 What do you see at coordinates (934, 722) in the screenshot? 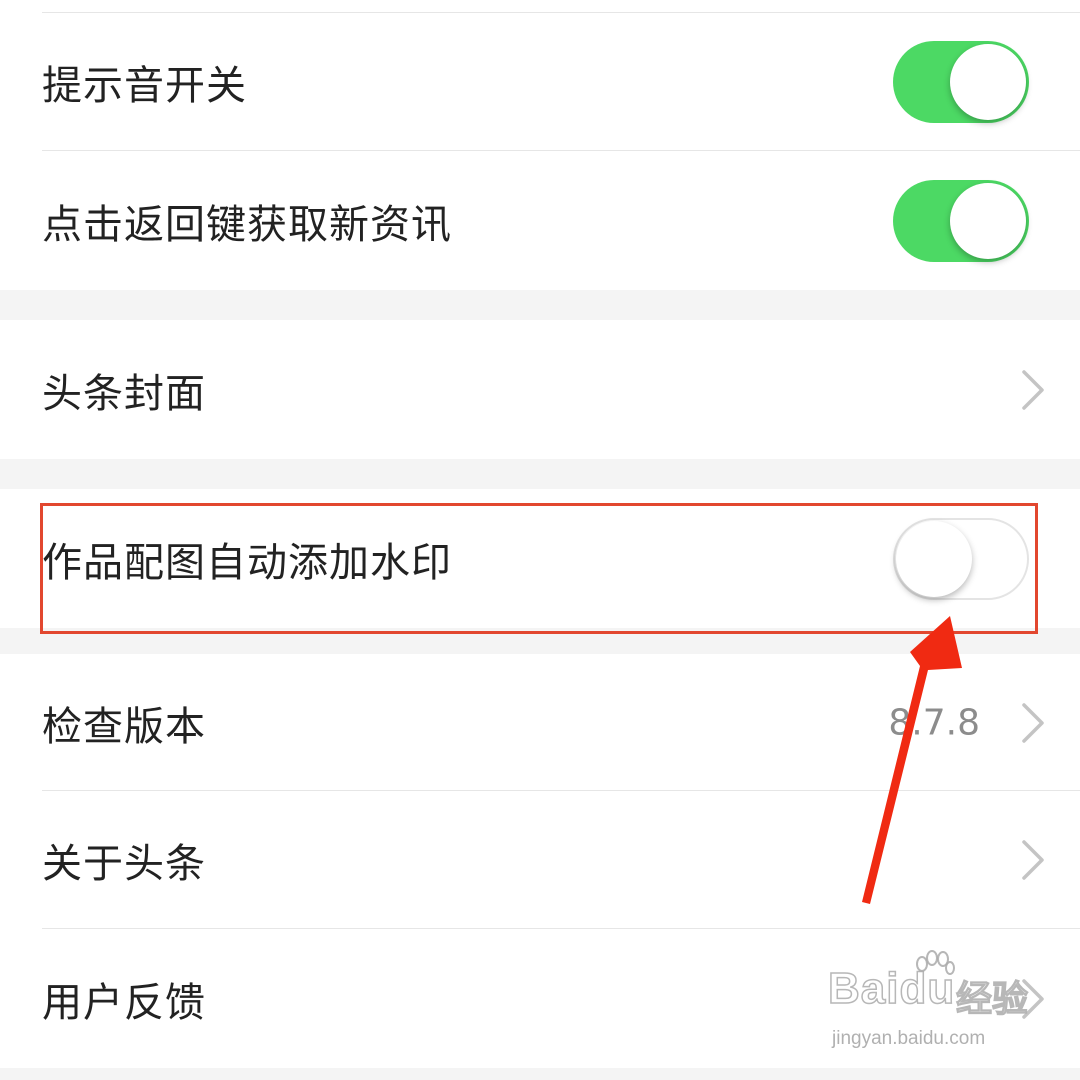
I see `version-value: 8.7.8` at bounding box center [934, 722].